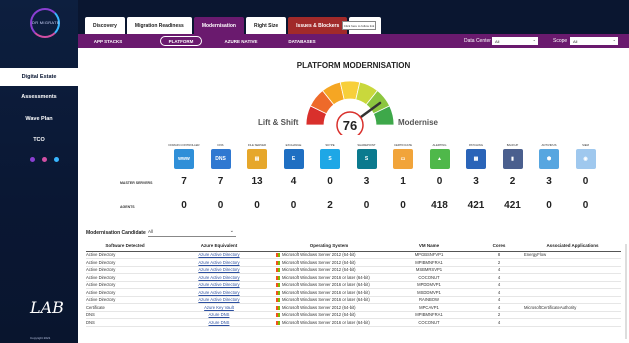  Describe the element at coordinates (476, 159) in the screenshot. I see `patching-icon: ▦` at that location.